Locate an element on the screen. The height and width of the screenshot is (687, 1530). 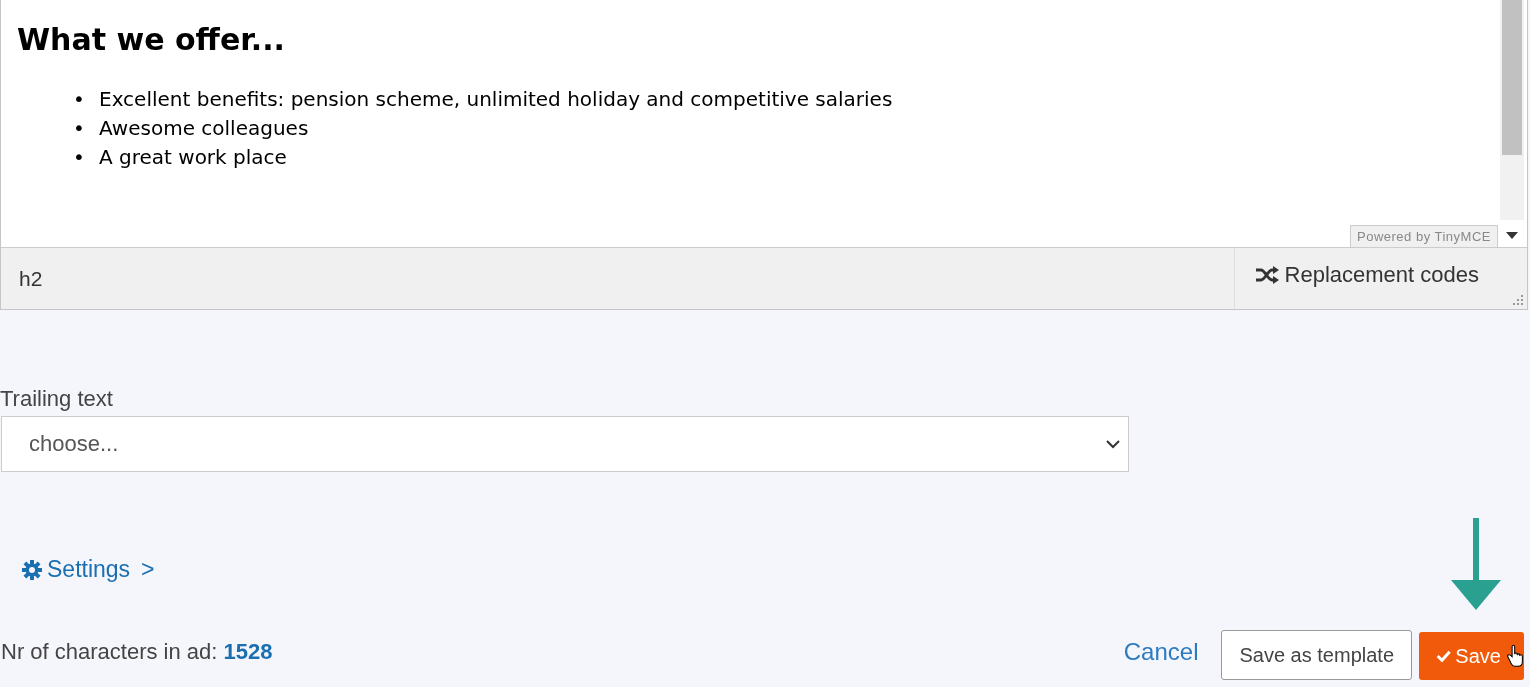
scrollbar is located at coordinates (1512, 110).